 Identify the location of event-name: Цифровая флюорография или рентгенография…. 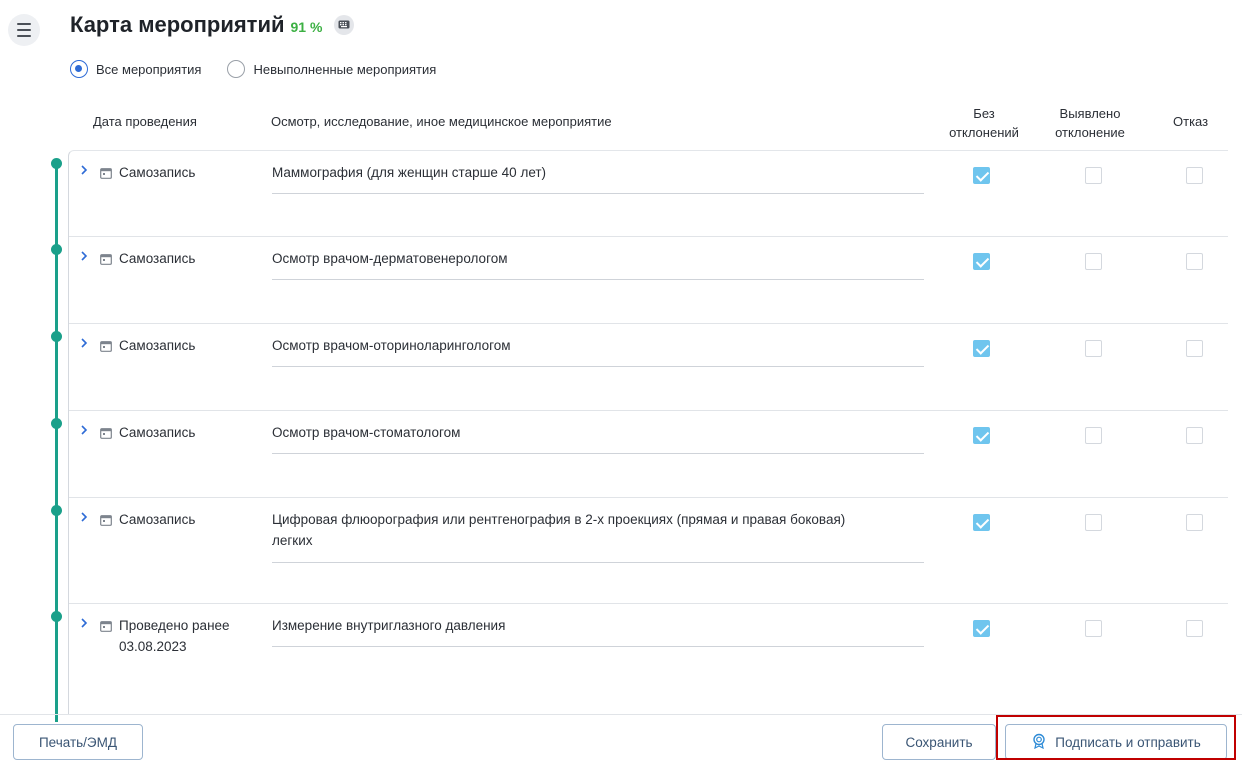
(597, 530).